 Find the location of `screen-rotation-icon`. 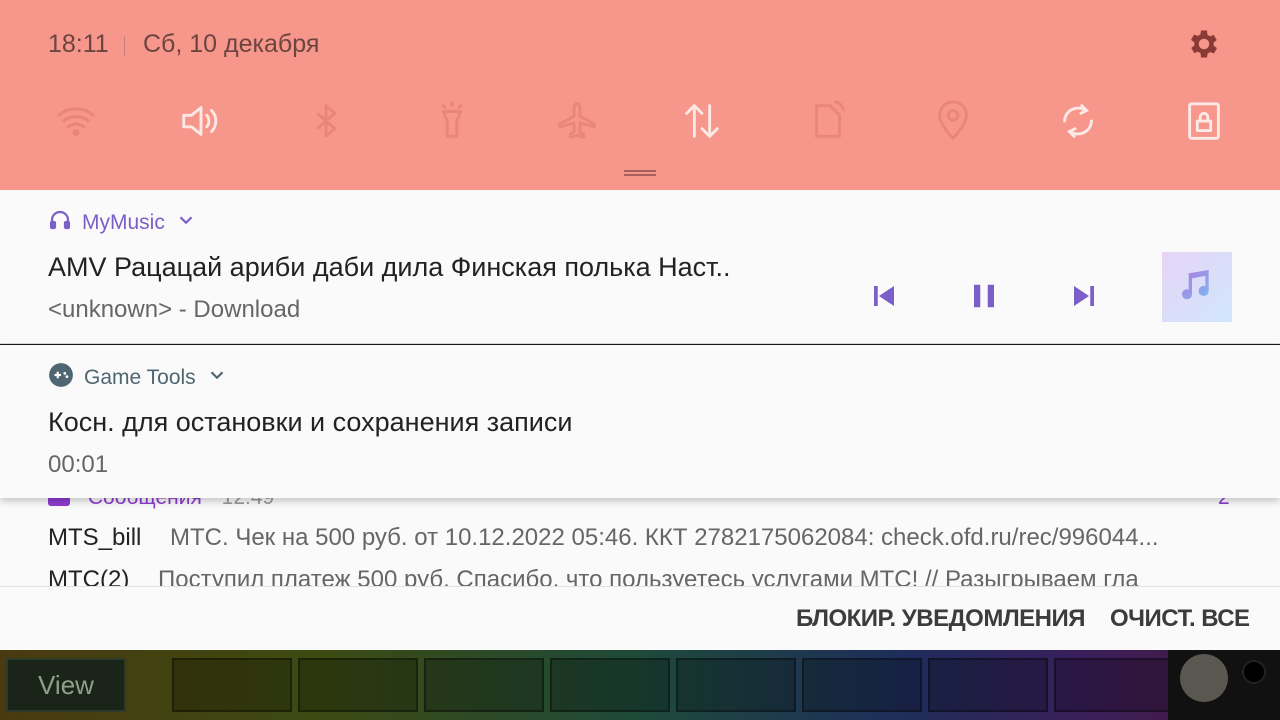

screen-rotation-icon is located at coordinates (828, 121).